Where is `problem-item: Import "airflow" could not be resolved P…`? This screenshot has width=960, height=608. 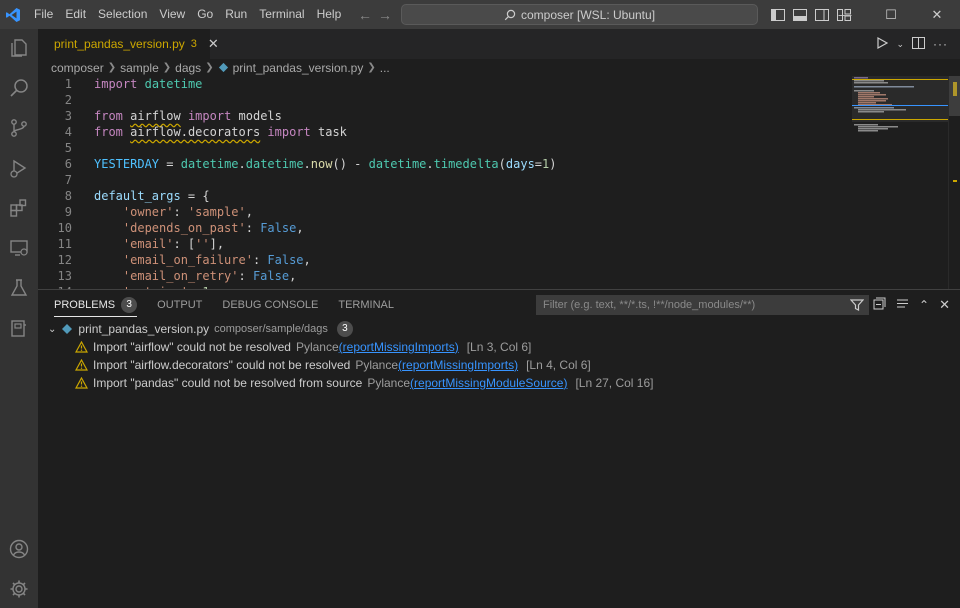 problem-item: Import "airflow" could not be resolved P… is located at coordinates (303, 347).